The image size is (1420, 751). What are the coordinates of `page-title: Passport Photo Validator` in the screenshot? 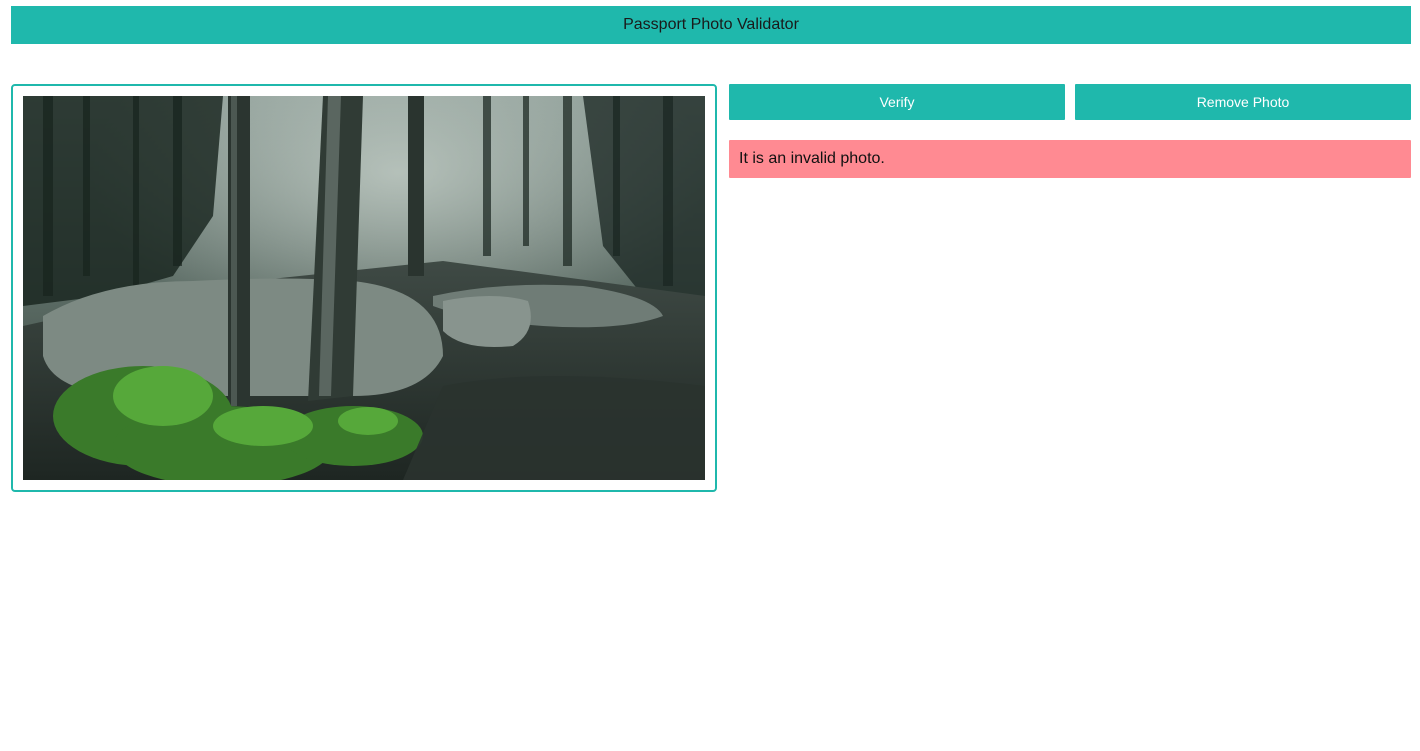 It's located at (711, 24).